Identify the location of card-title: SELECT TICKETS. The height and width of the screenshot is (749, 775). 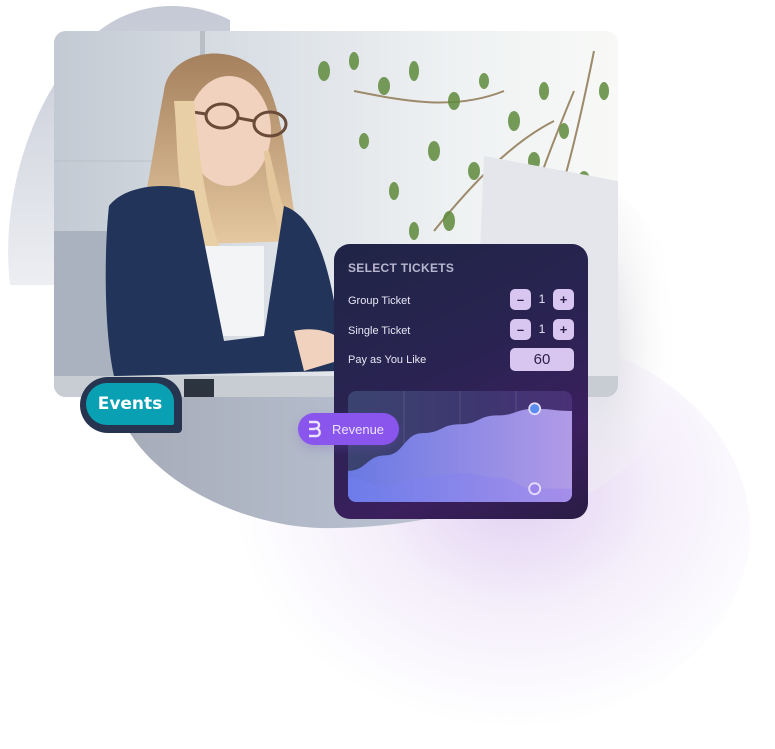
(401, 268).